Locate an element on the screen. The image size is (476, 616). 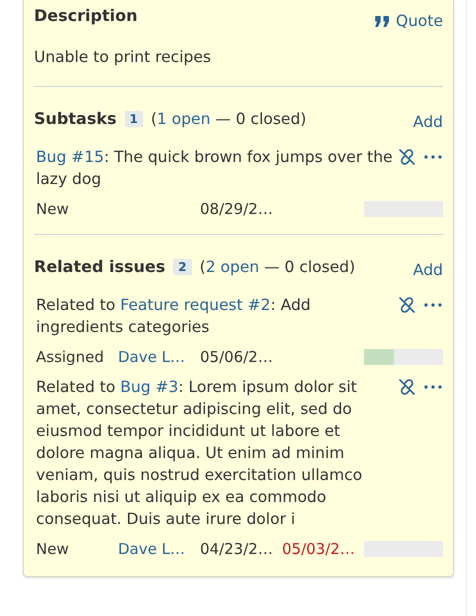
count-badge: 1 is located at coordinates (133, 118).